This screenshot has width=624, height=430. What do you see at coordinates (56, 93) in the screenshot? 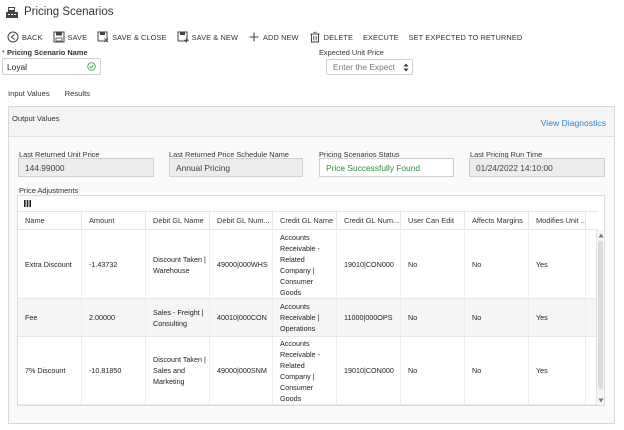
I see `result-tabs: Input Values Results` at bounding box center [56, 93].